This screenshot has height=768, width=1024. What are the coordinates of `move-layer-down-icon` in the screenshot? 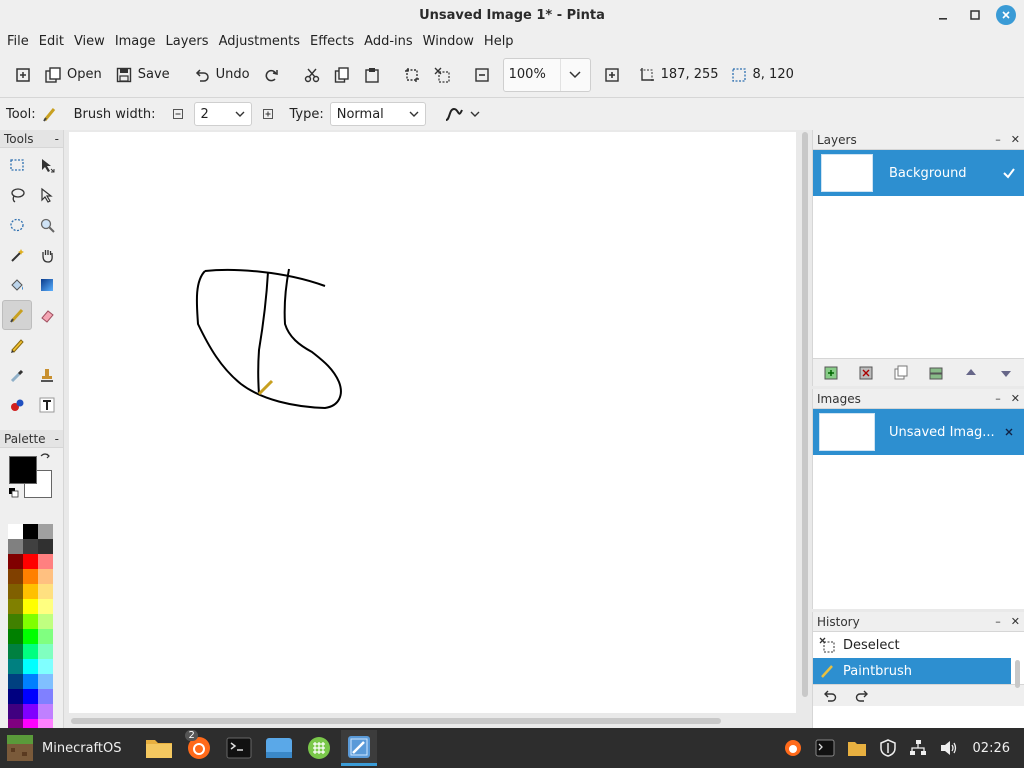 It's located at (1006, 373).